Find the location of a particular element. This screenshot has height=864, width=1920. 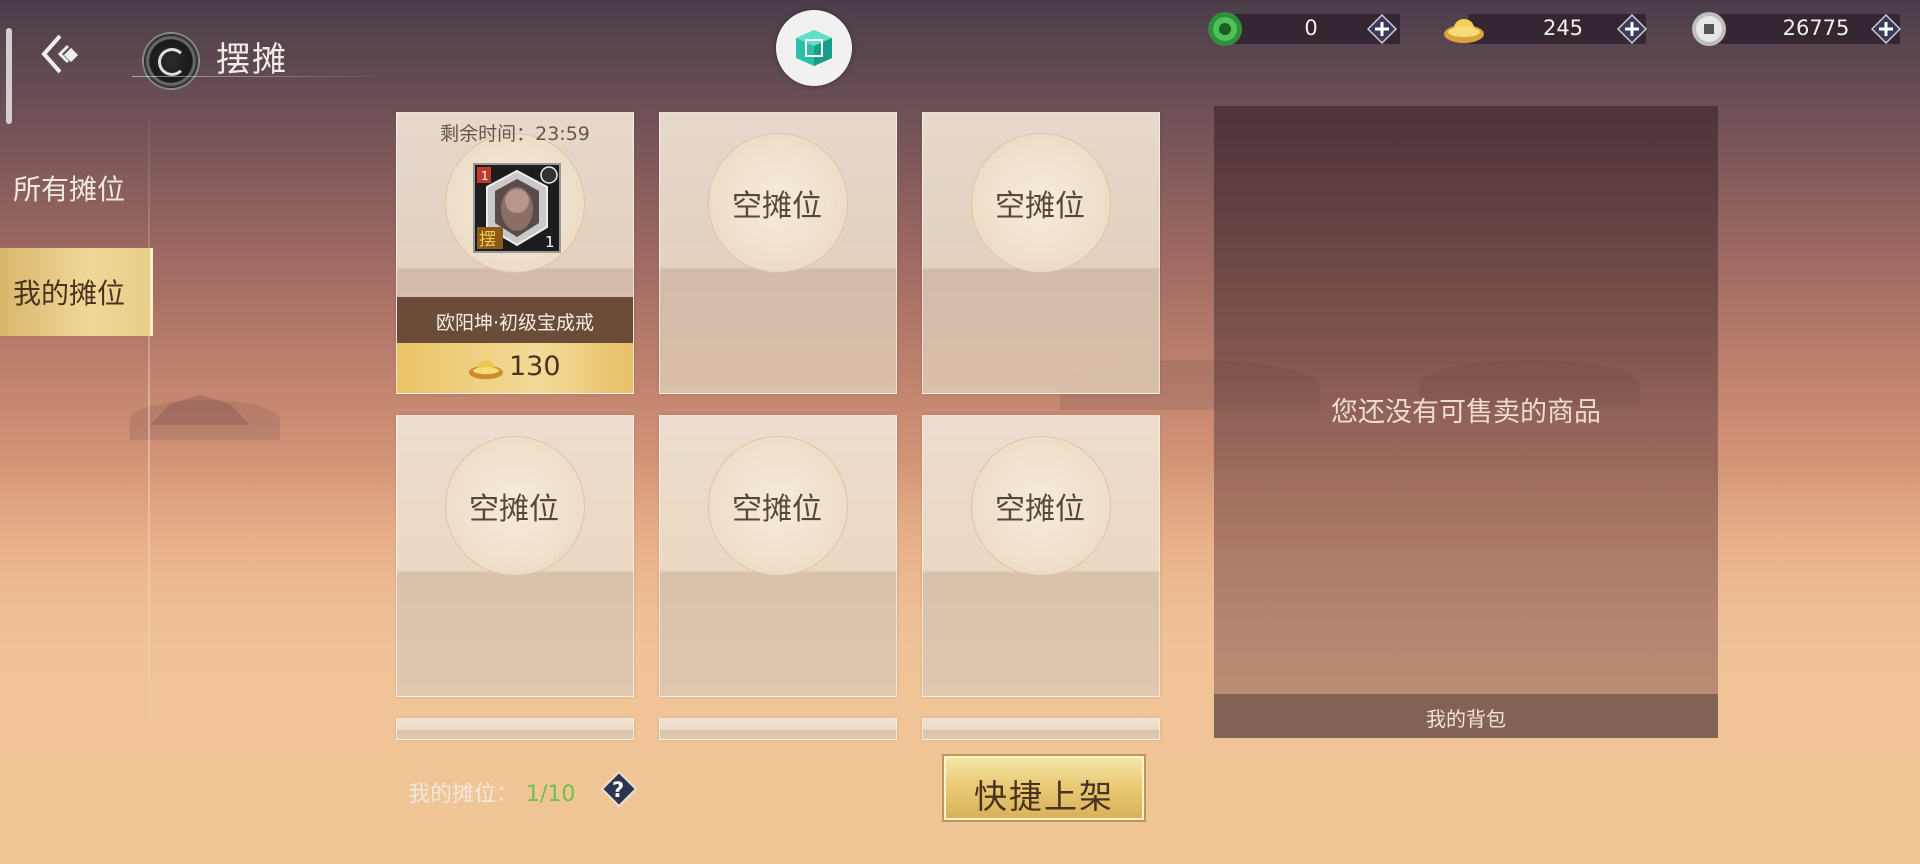

quick-list-button: 快捷上架 is located at coordinates (1044, 788).